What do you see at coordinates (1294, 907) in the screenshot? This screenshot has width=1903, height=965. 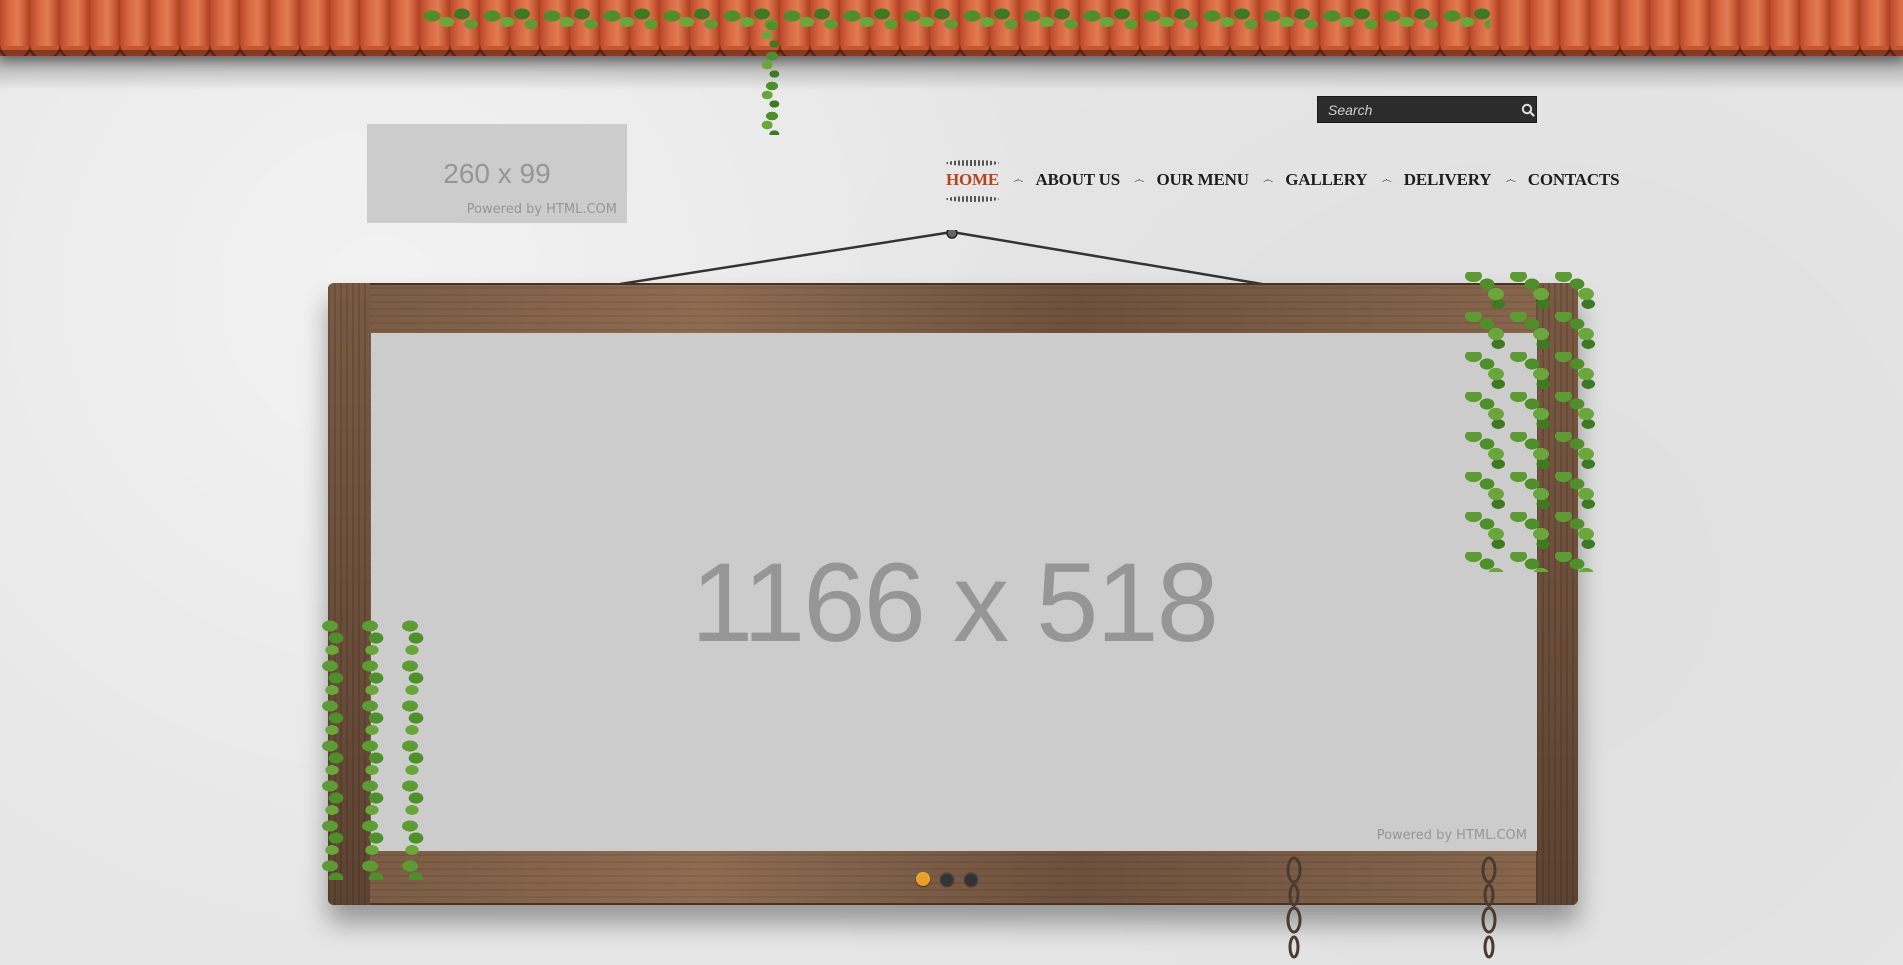 I see `chain-decoration-left` at bounding box center [1294, 907].